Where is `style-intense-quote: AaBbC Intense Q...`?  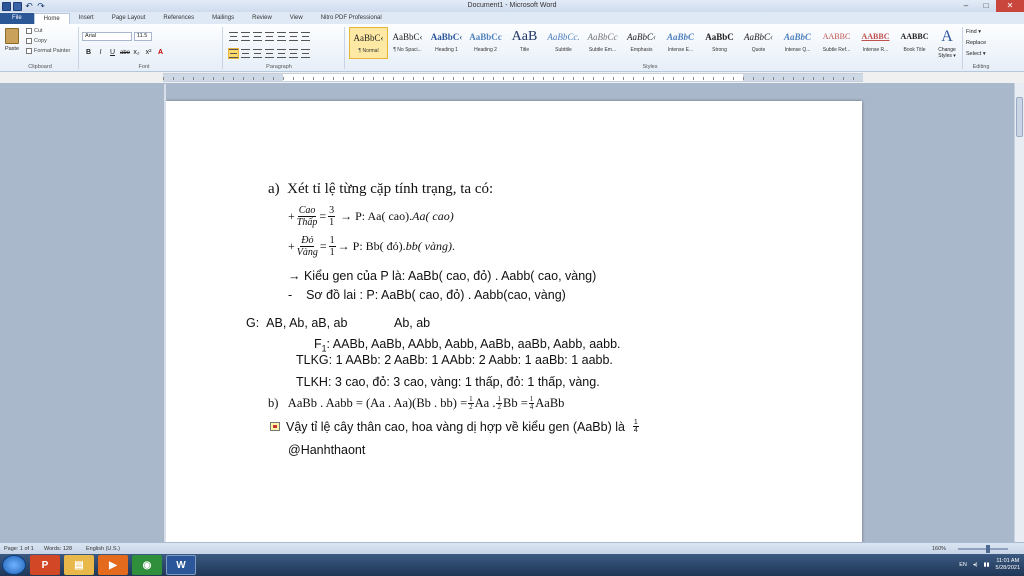 style-intense-quote: AaBbC Intense Q... is located at coordinates (797, 43).